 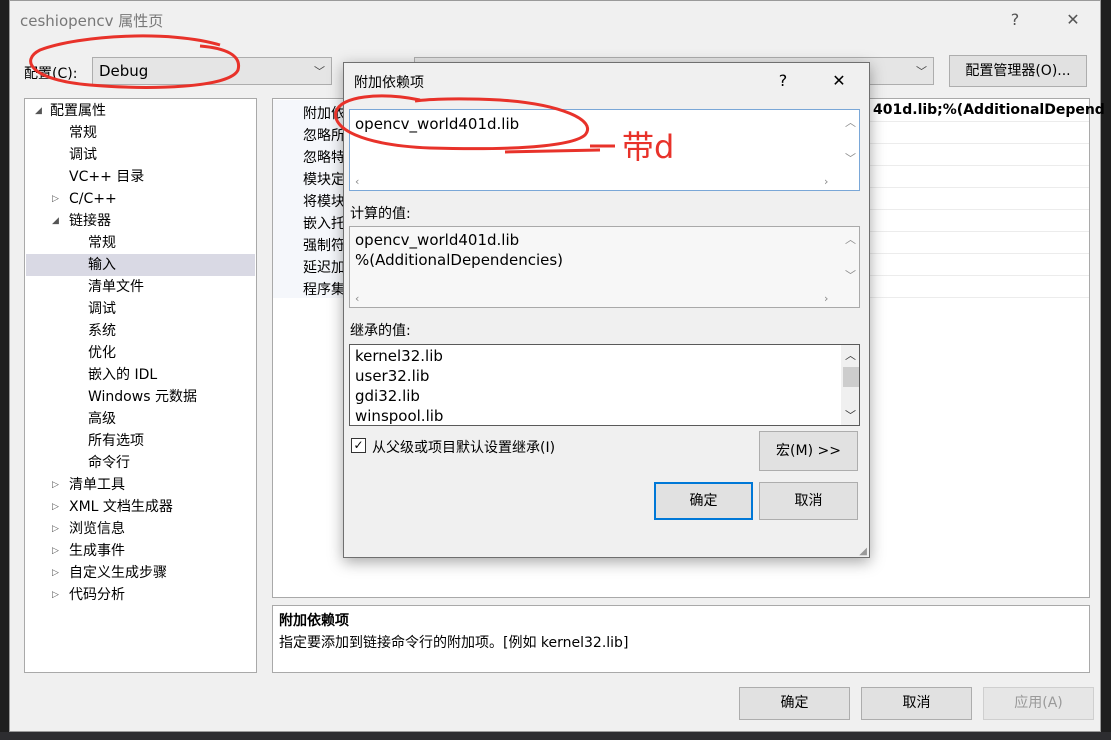 I want to click on apply-button: 应用(A), so click(x=1038, y=703).